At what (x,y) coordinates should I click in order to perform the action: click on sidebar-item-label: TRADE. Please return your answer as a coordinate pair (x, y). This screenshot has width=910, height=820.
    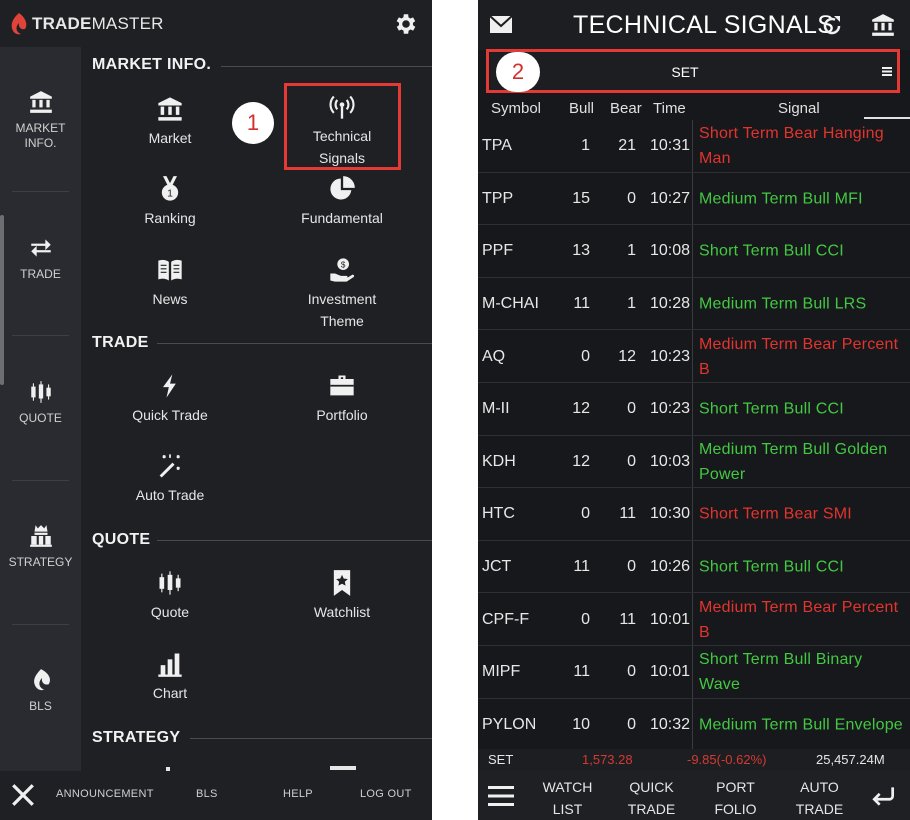
    Looking at the image, I should click on (40, 274).